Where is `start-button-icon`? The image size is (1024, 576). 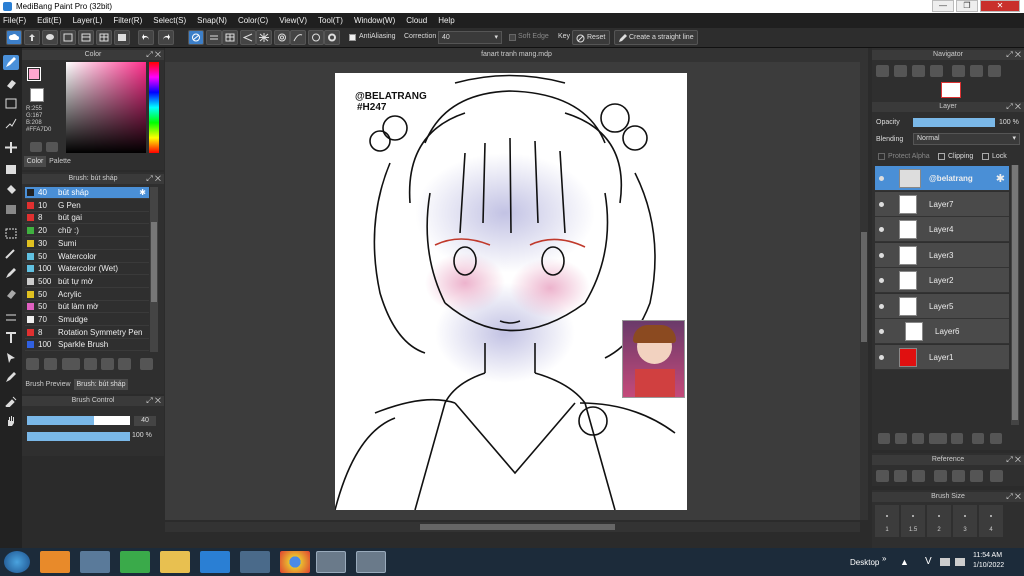 start-button-icon is located at coordinates (17, 562).